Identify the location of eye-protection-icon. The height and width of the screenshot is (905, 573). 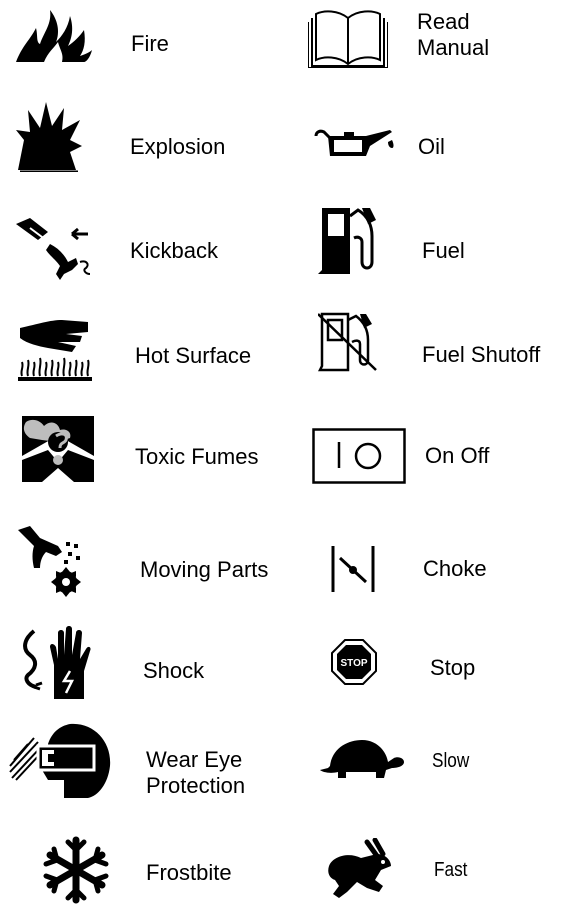
(60, 760).